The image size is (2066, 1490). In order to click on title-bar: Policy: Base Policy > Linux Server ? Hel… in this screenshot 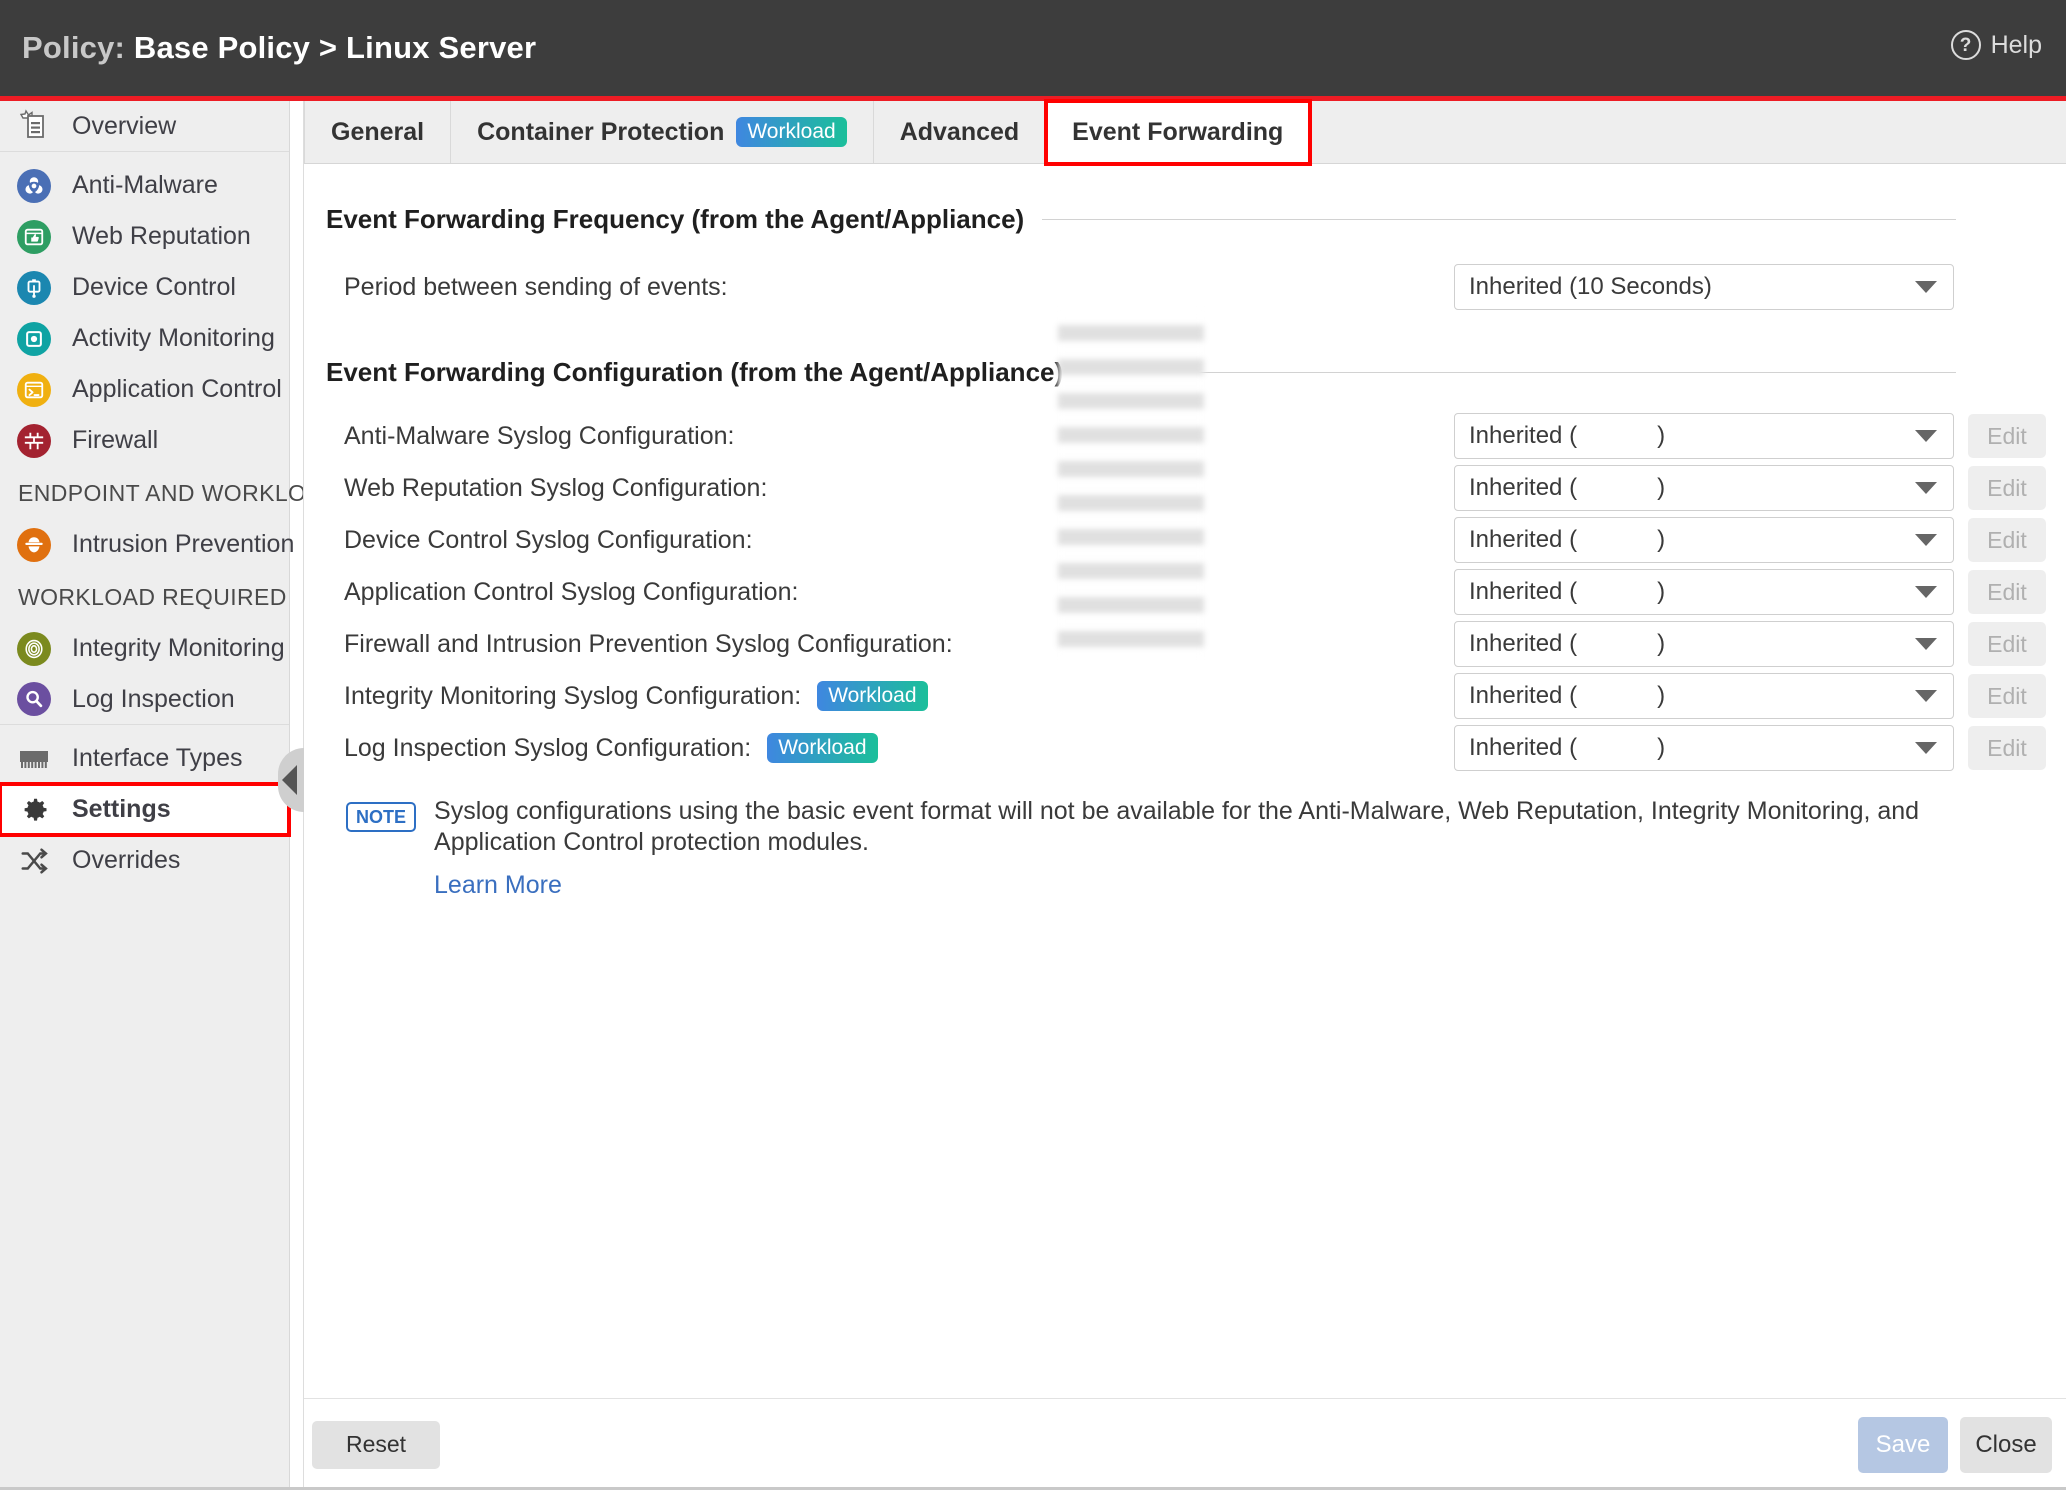, I will do `click(1033, 50)`.